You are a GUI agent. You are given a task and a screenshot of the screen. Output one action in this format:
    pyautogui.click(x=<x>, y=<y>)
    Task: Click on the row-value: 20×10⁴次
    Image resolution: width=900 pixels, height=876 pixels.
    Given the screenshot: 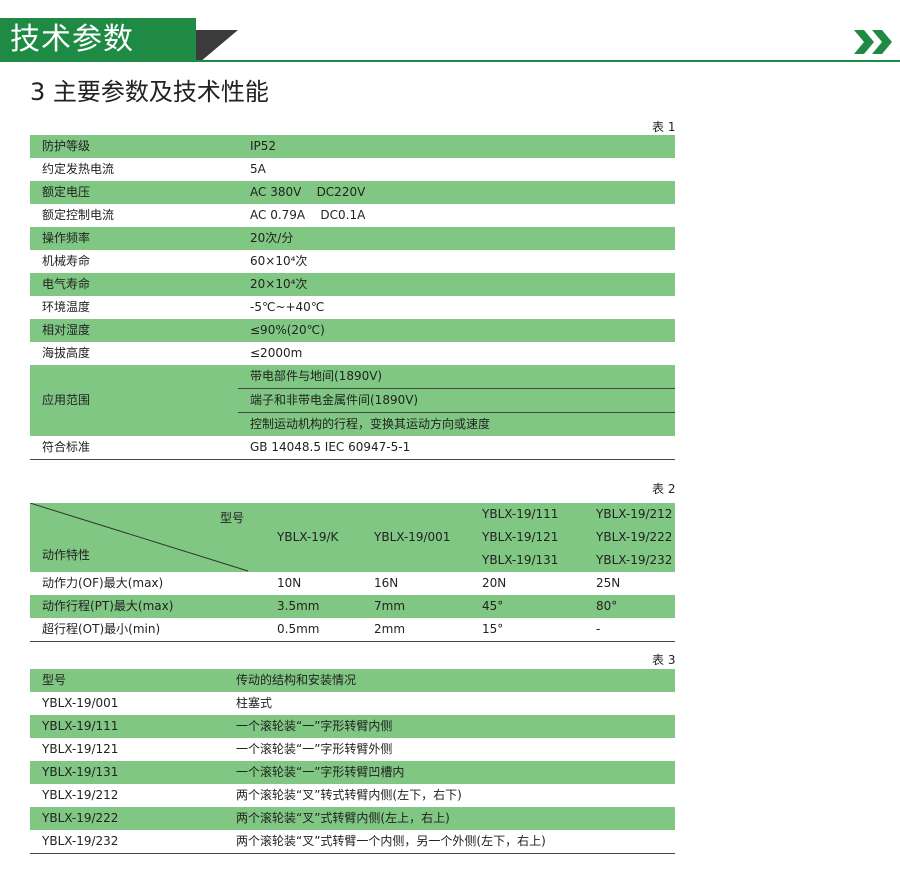 What is the action you would take?
    pyautogui.click(x=456, y=284)
    